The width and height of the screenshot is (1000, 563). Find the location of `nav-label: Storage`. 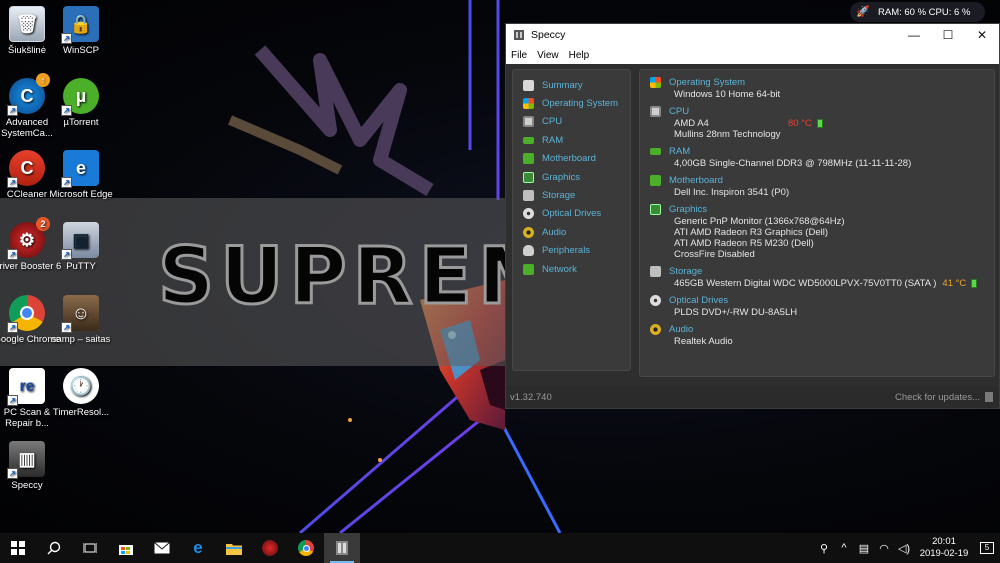

nav-label: Storage is located at coordinates (559, 196).